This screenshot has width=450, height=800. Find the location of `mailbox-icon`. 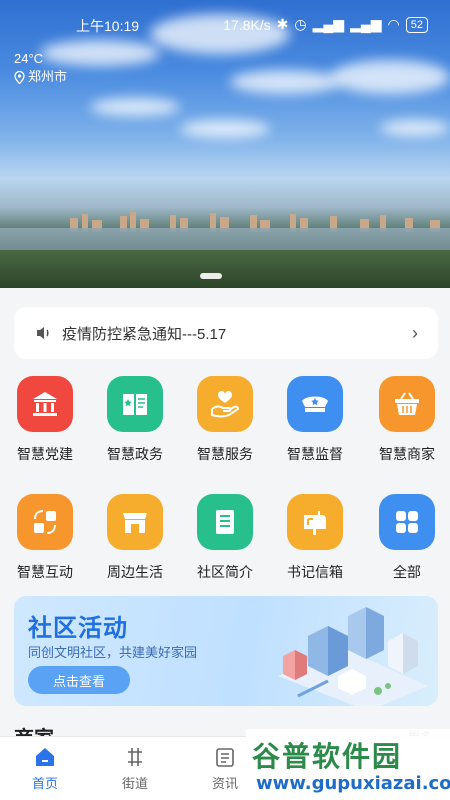

mailbox-icon is located at coordinates (315, 522).